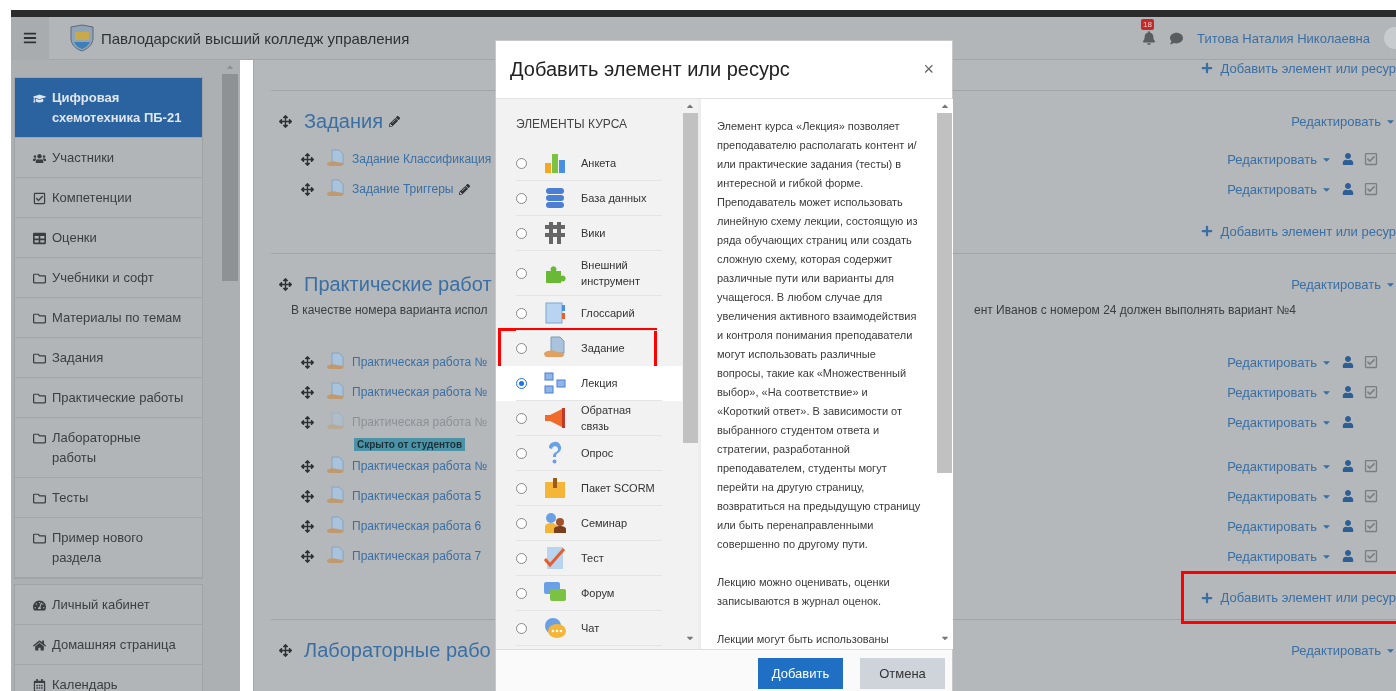  Describe the element at coordinates (589, 198) in the screenshot. I see `module-option: База данных` at that location.